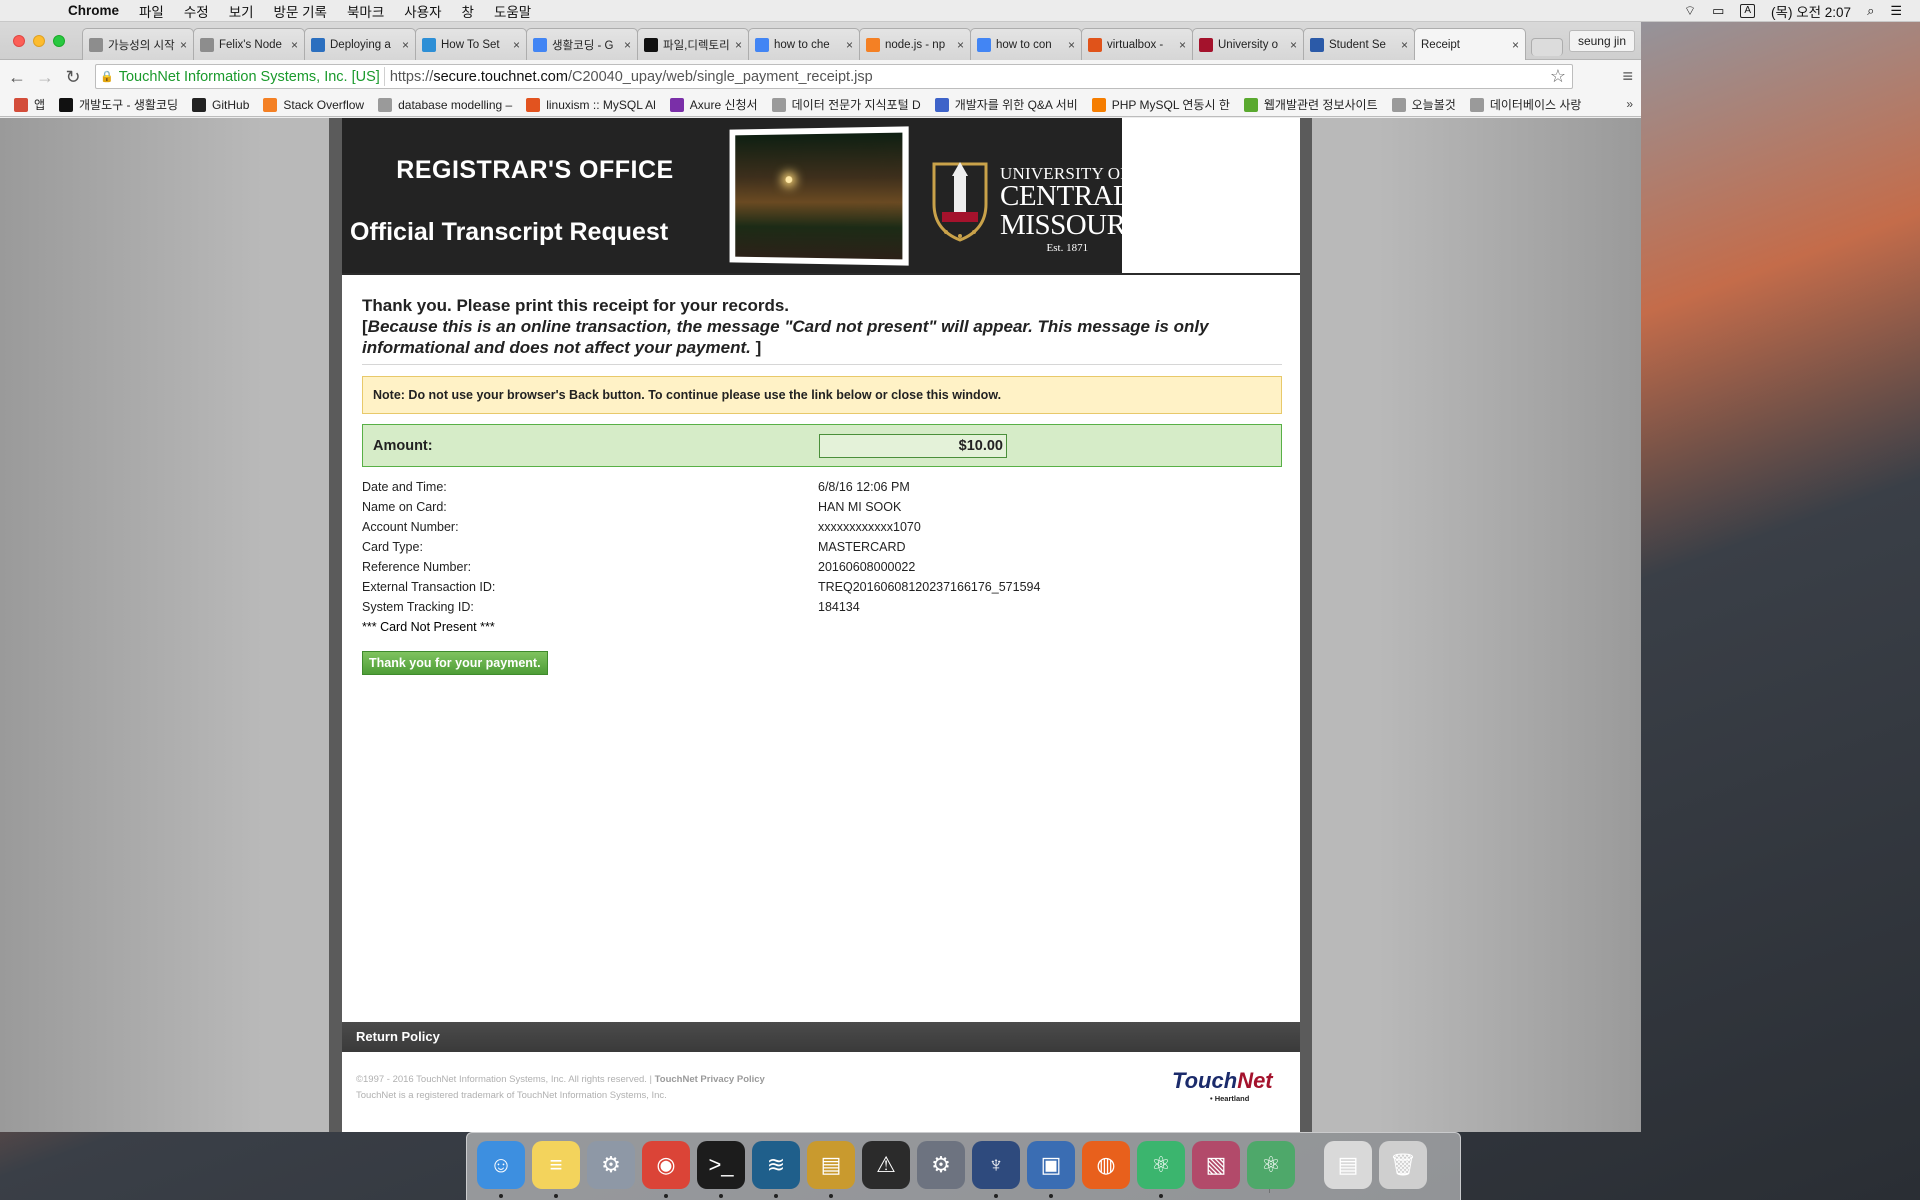 This screenshot has height=1200, width=1920. I want to click on atom-icon: ⚛, so click(1161, 1165).